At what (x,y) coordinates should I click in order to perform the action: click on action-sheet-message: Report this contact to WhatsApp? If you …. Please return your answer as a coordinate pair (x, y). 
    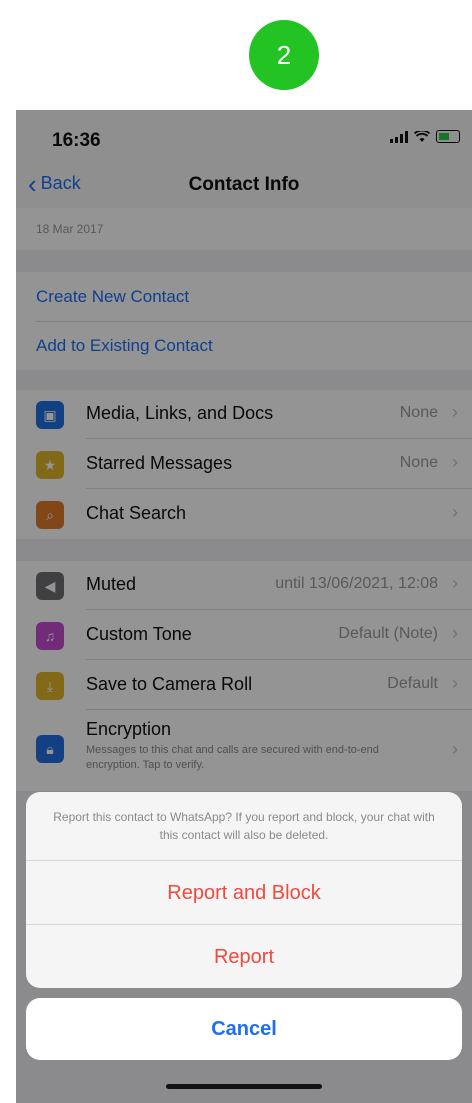
    Looking at the image, I should click on (244, 826).